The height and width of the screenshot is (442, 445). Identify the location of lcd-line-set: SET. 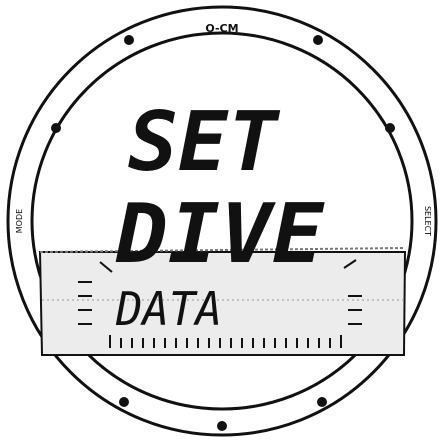
(204, 142).